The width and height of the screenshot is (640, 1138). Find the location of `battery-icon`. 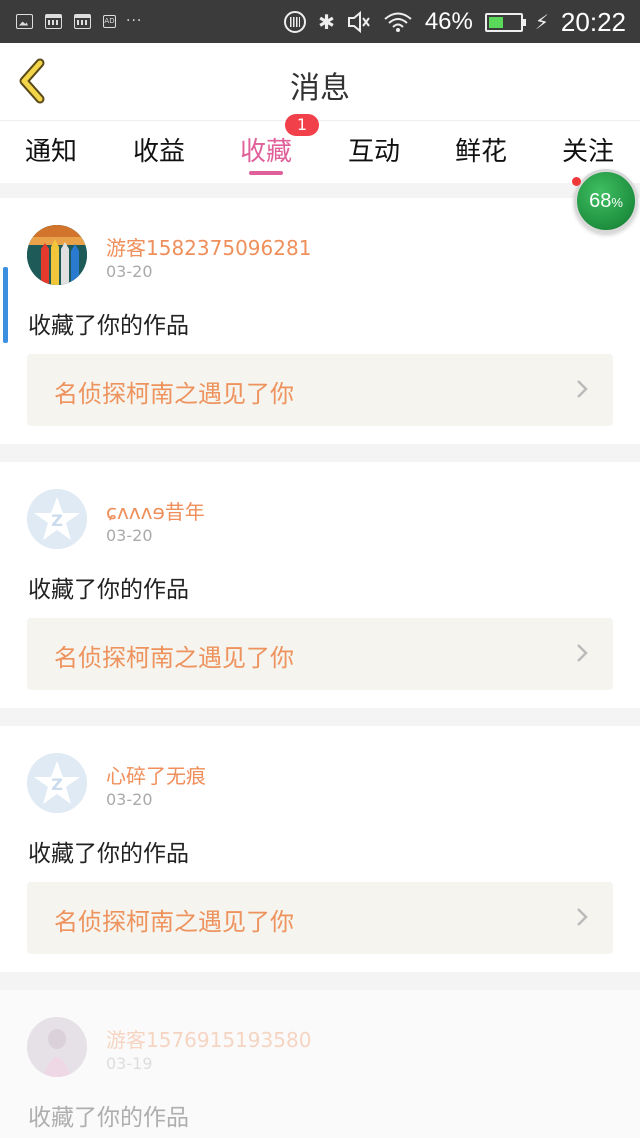

battery-icon is located at coordinates (505, 22).